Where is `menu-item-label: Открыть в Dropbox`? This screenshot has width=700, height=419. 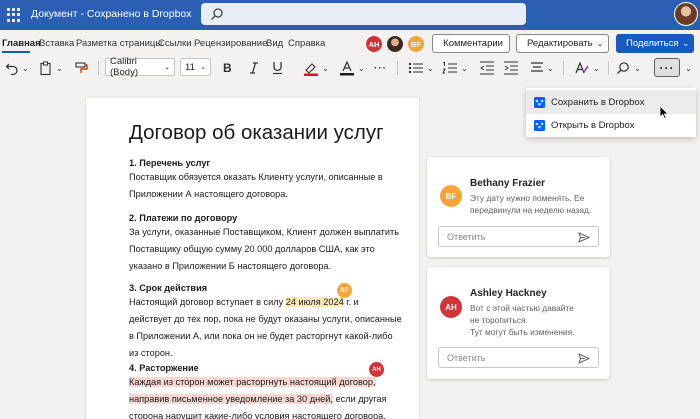
menu-item-label: Открыть в Dropbox is located at coordinates (593, 125).